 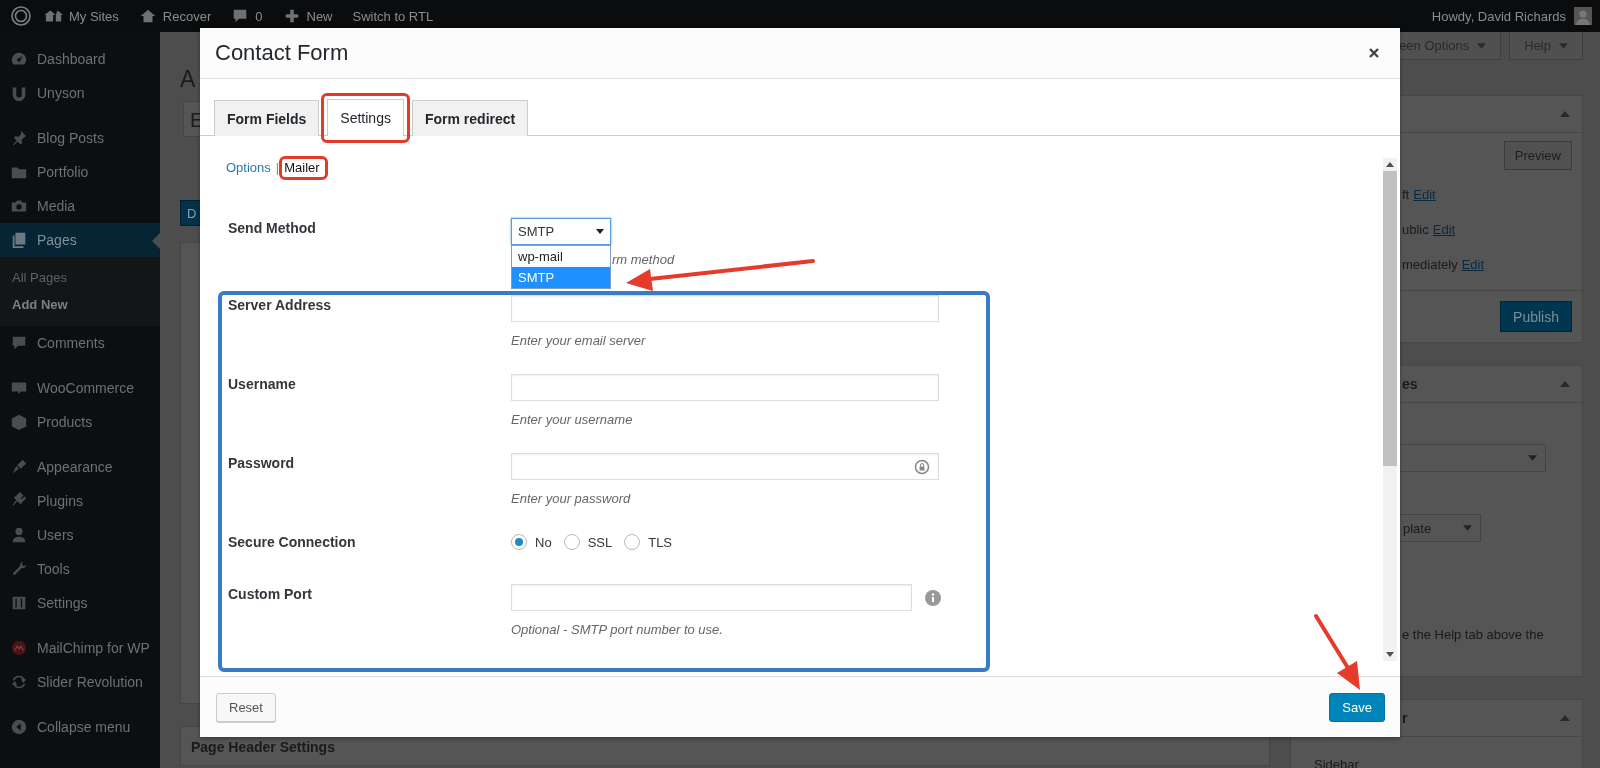 What do you see at coordinates (1415, 229) in the screenshot?
I see `status-text: ublic` at bounding box center [1415, 229].